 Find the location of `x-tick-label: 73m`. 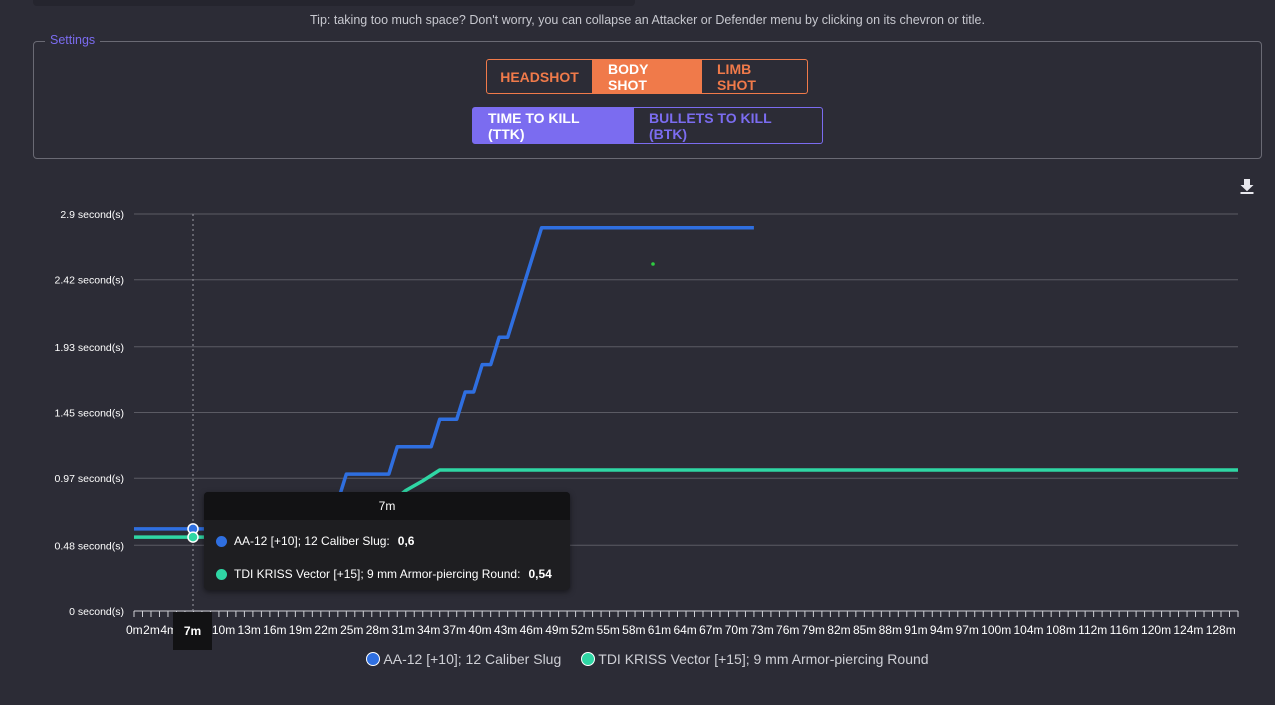

x-tick-label: 73m is located at coordinates (761, 630).